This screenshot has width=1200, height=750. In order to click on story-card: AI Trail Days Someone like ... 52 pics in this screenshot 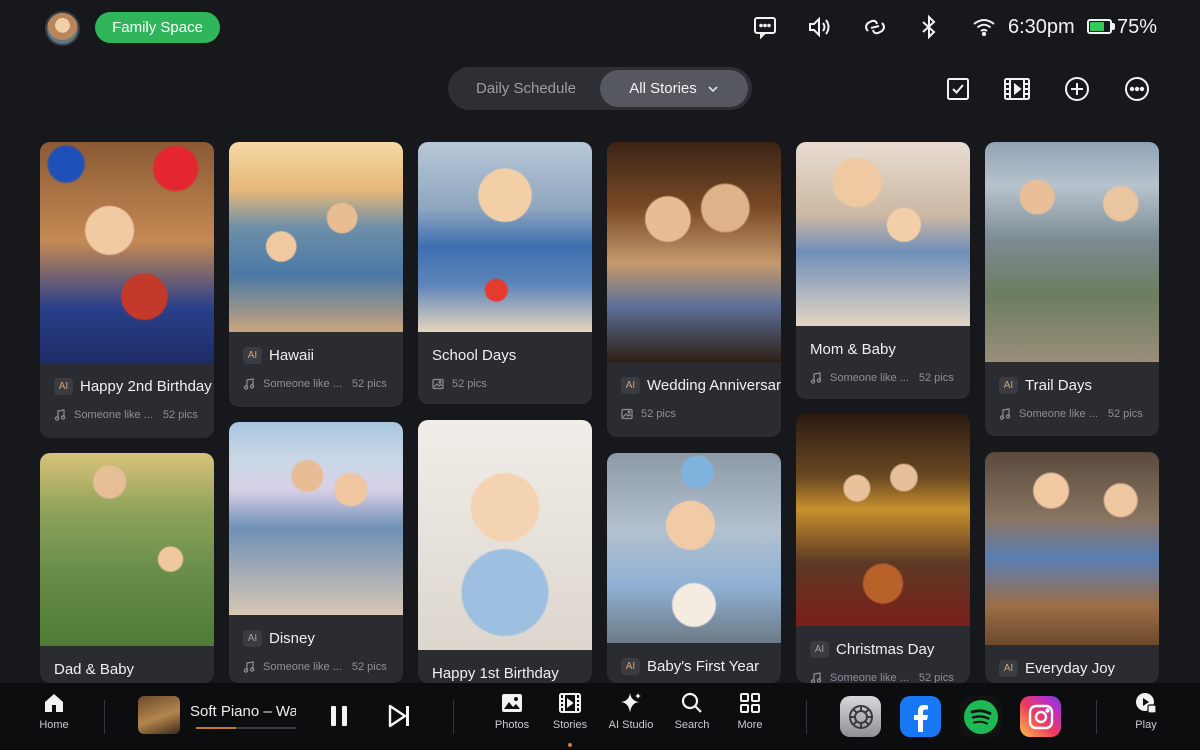, I will do `click(1072, 289)`.